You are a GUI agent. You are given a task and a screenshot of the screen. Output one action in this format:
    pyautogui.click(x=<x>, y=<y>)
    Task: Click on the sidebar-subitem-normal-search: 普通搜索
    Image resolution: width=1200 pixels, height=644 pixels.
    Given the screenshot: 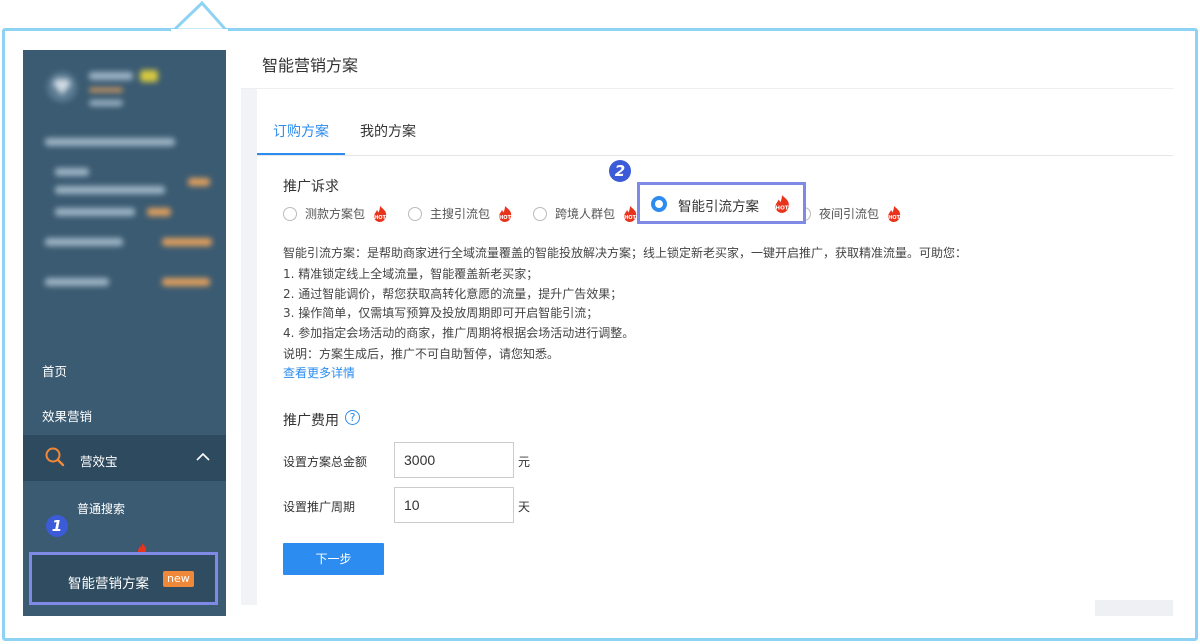 What is the action you would take?
    pyautogui.click(x=101, y=508)
    